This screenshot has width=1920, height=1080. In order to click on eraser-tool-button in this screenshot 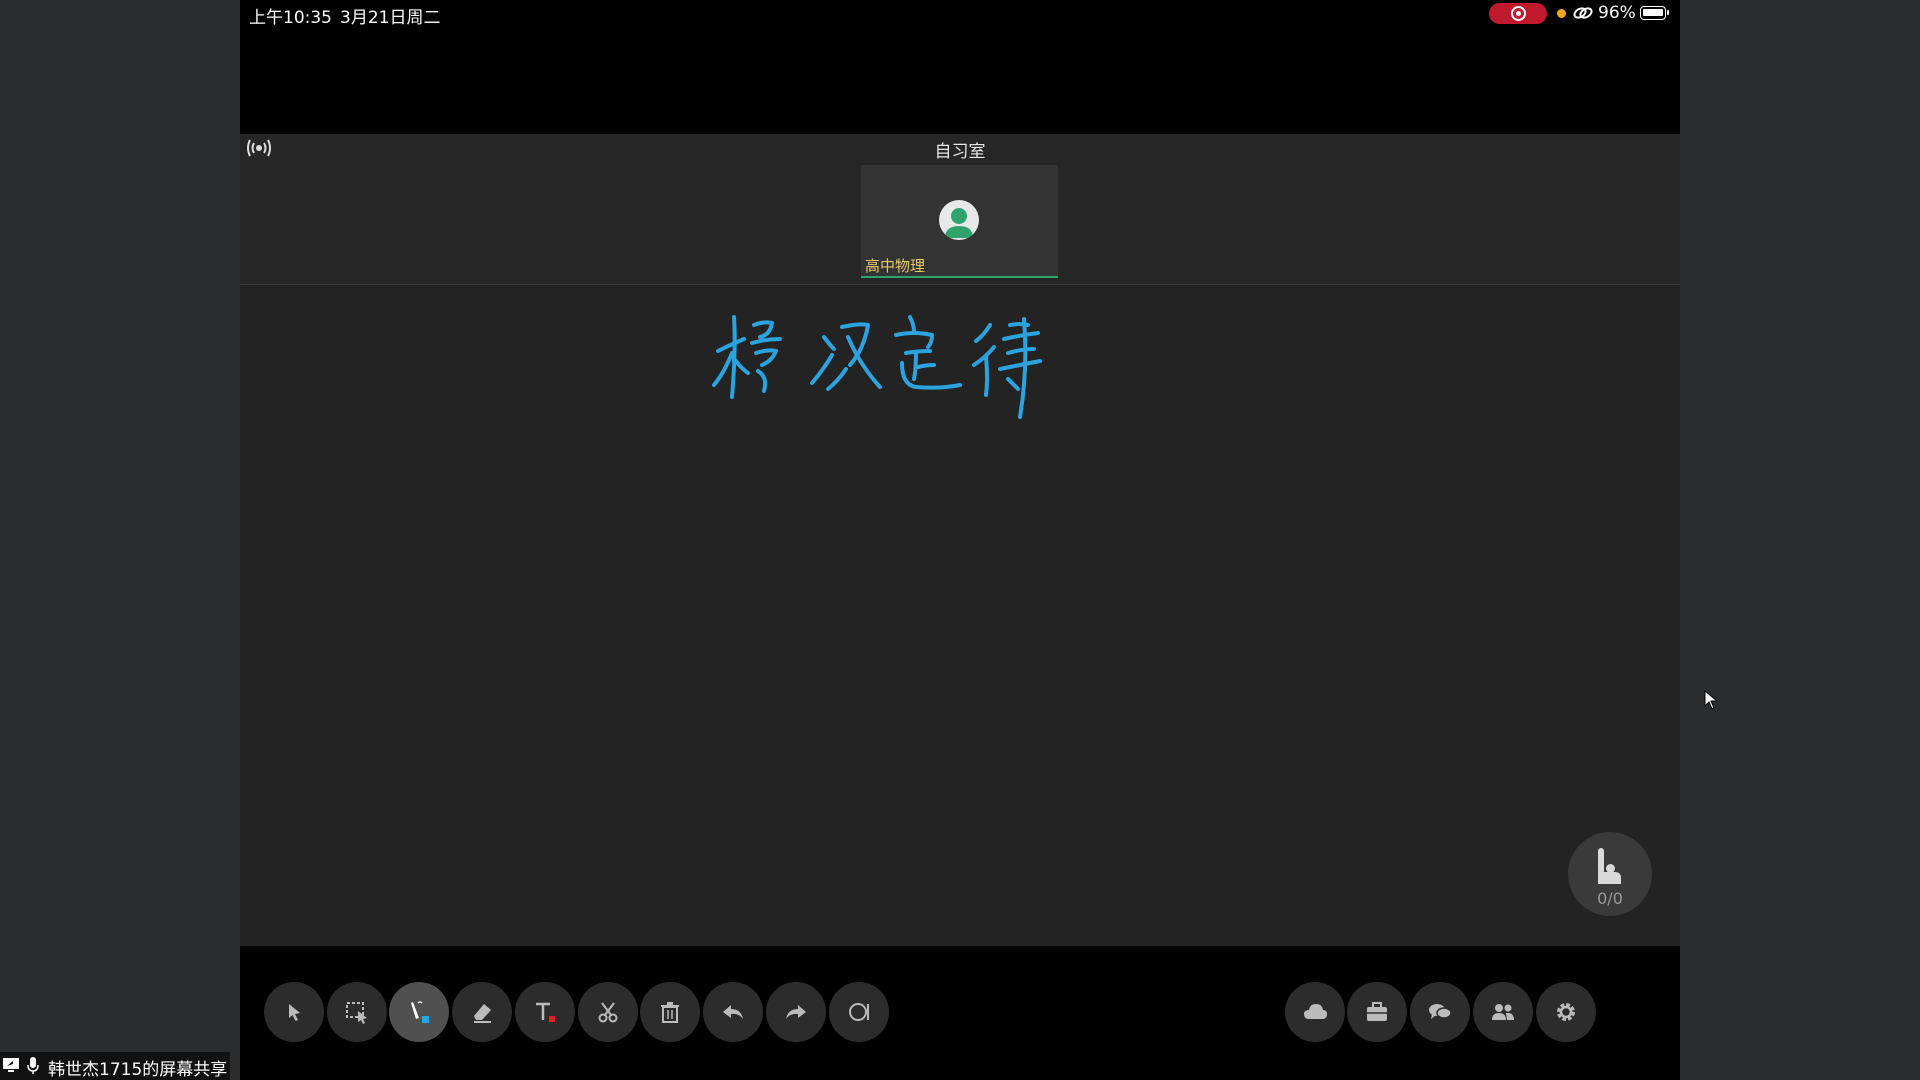, I will do `click(482, 1012)`.